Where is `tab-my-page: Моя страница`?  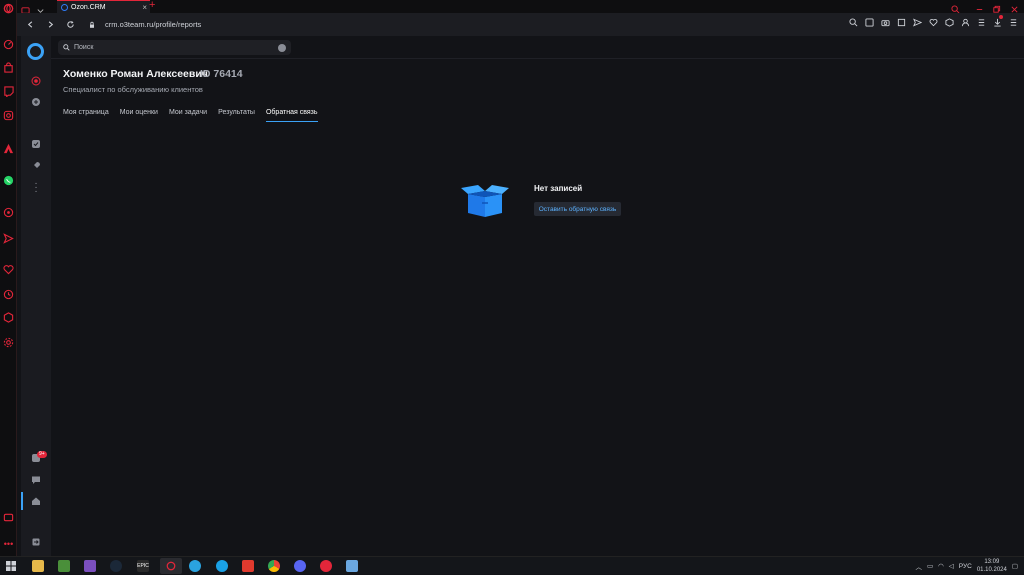
tab-my-page: Моя страница is located at coordinates (86, 115).